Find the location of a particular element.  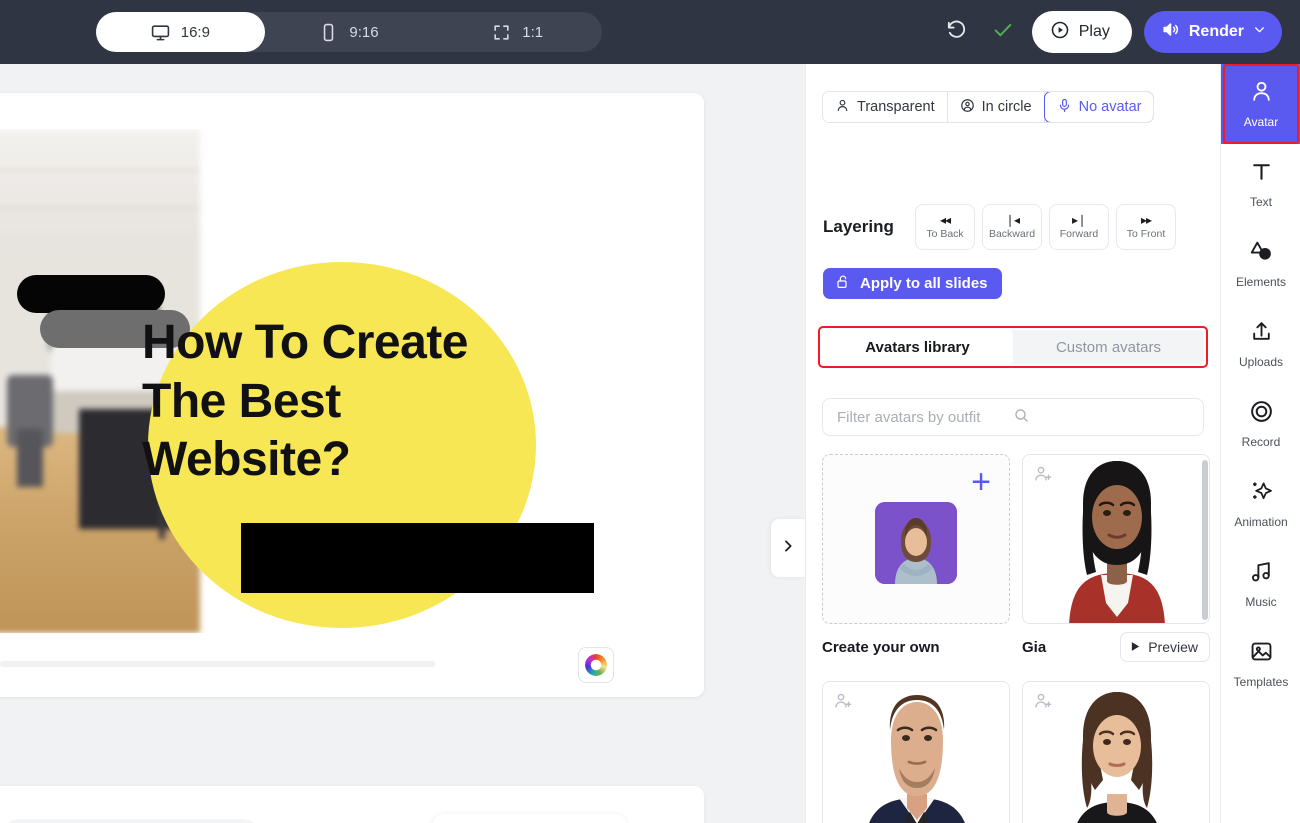

color-picker-button is located at coordinates (596, 665).